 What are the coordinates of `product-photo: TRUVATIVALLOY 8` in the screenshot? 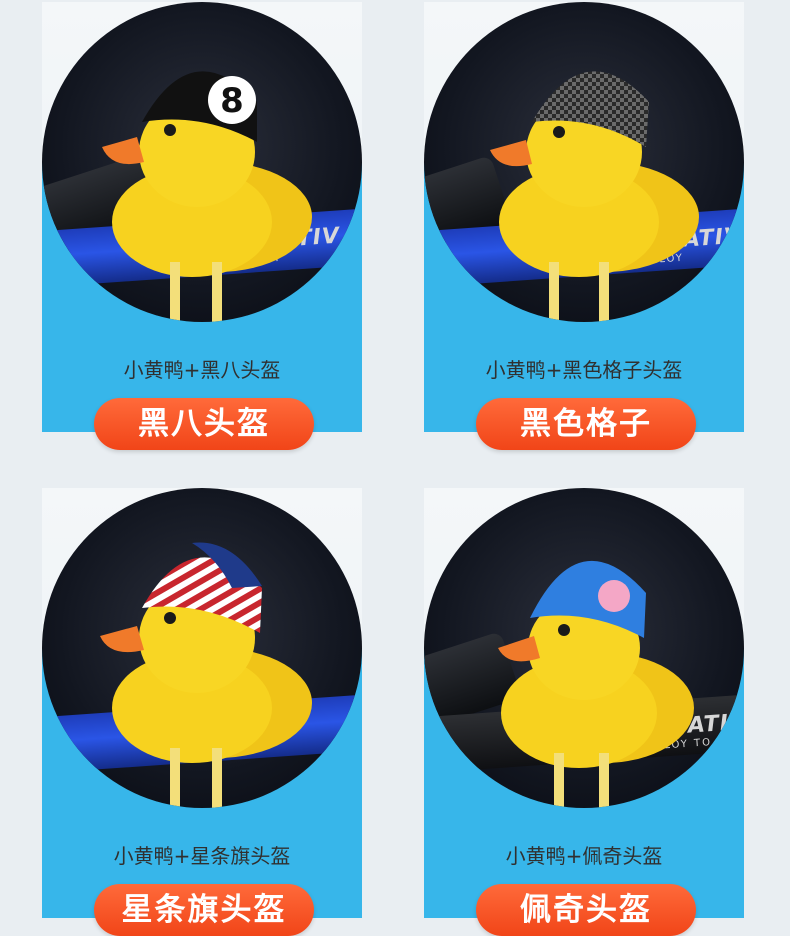 It's located at (202, 162).